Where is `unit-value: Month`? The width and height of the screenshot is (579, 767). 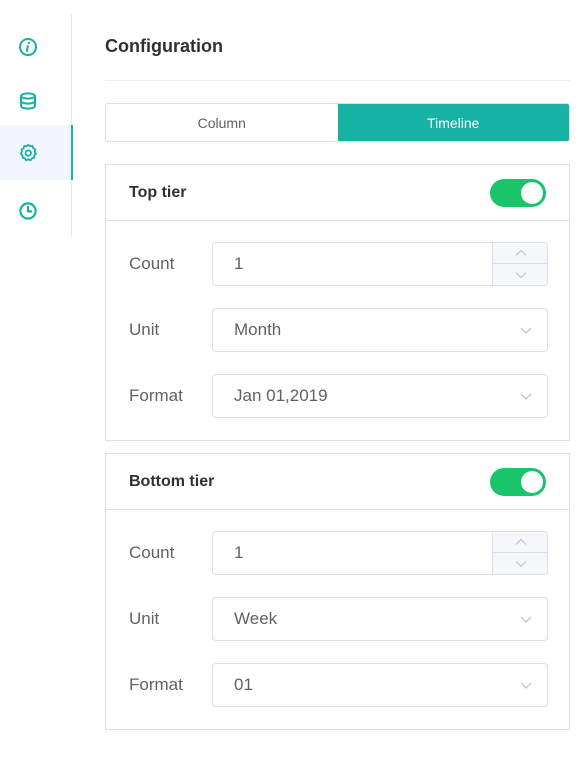 unit-value: Month is located at coordinates (258, 329).